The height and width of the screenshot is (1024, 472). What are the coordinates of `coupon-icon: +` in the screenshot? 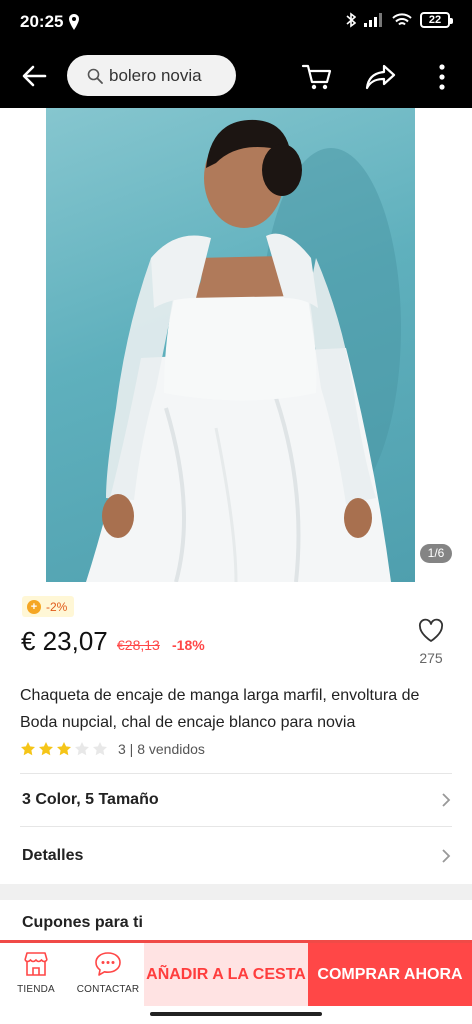 It's located at (34, 606).